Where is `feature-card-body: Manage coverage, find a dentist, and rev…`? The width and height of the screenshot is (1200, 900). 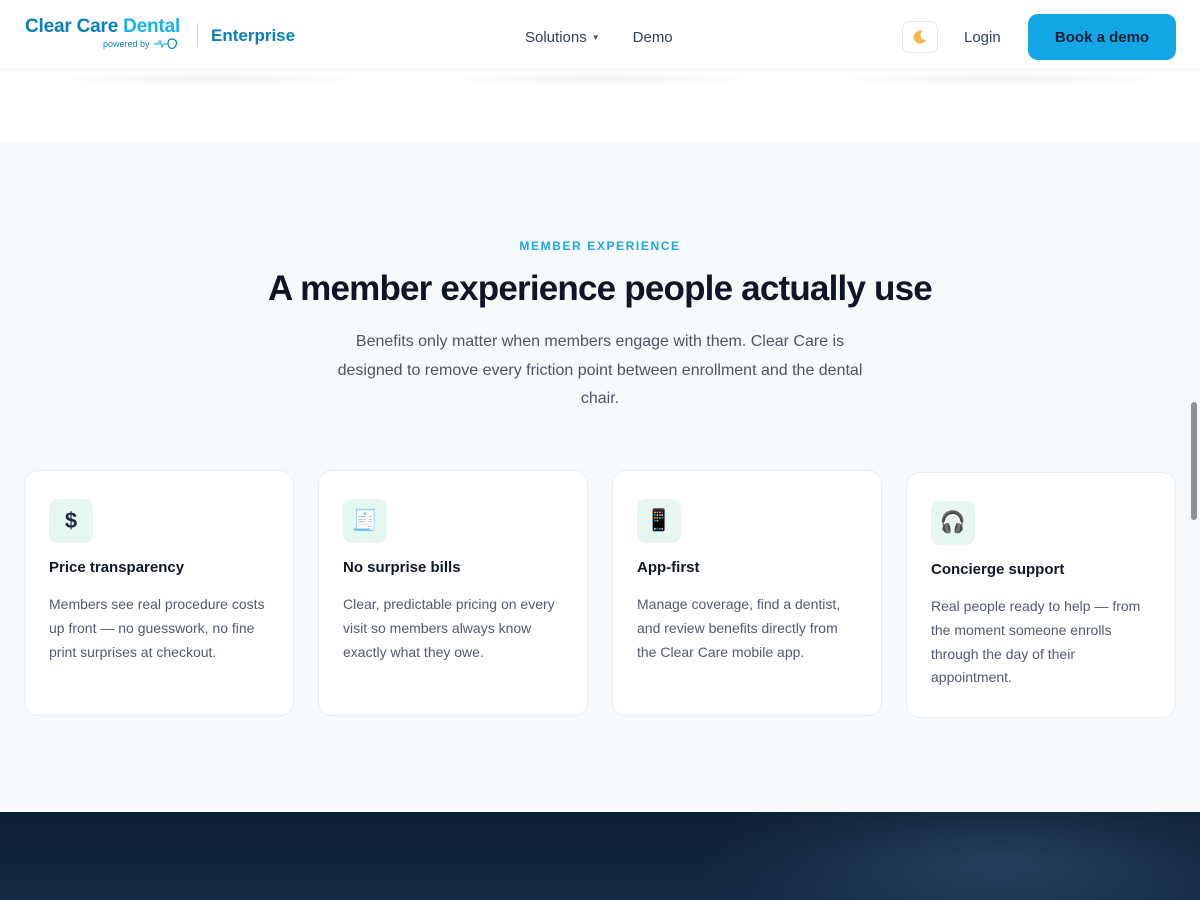 feature-card-body: Manage coverage, find a dentist, and rev… is located at coordinates (739, 628).